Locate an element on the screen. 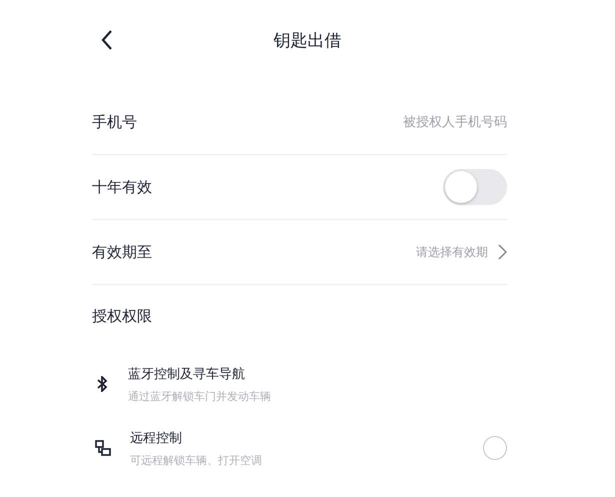 Image resolution: width=615 pixels, height=497 pixels. chevron-right-icon is located at coordinates (502, 252).